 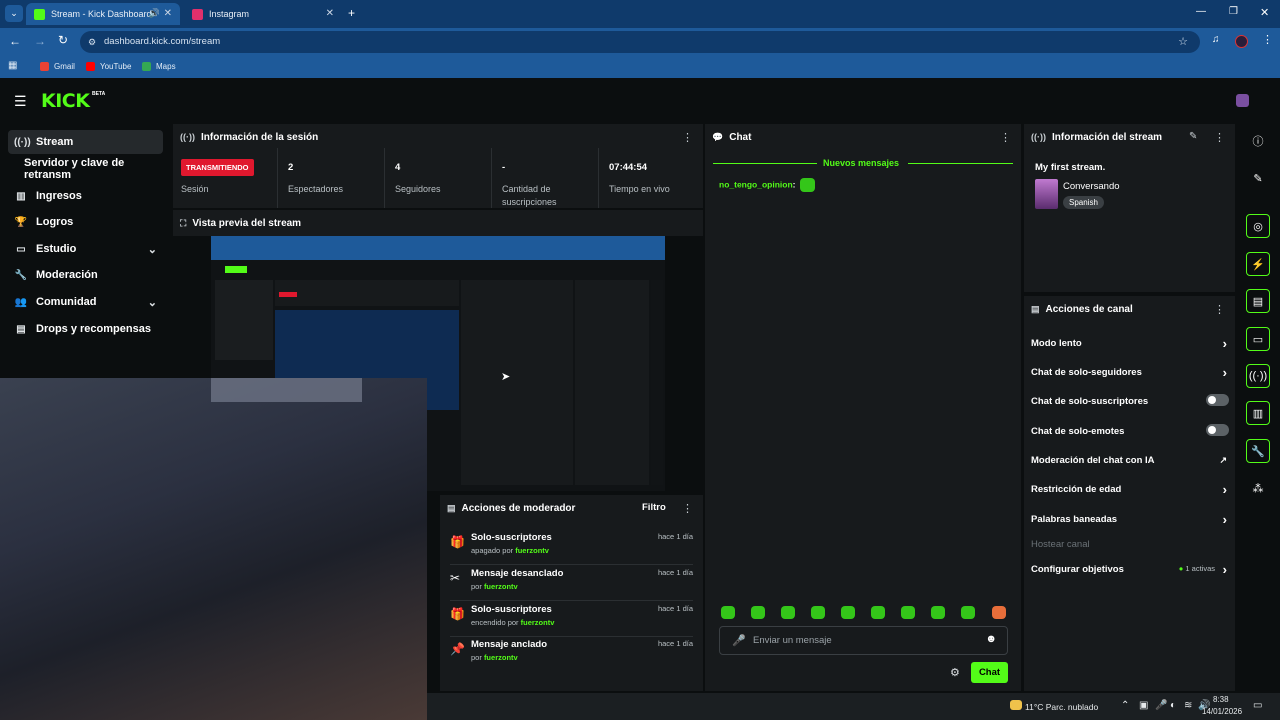 I want to click on bookmark-youtube: YouTube, so click(x=108, y=66).